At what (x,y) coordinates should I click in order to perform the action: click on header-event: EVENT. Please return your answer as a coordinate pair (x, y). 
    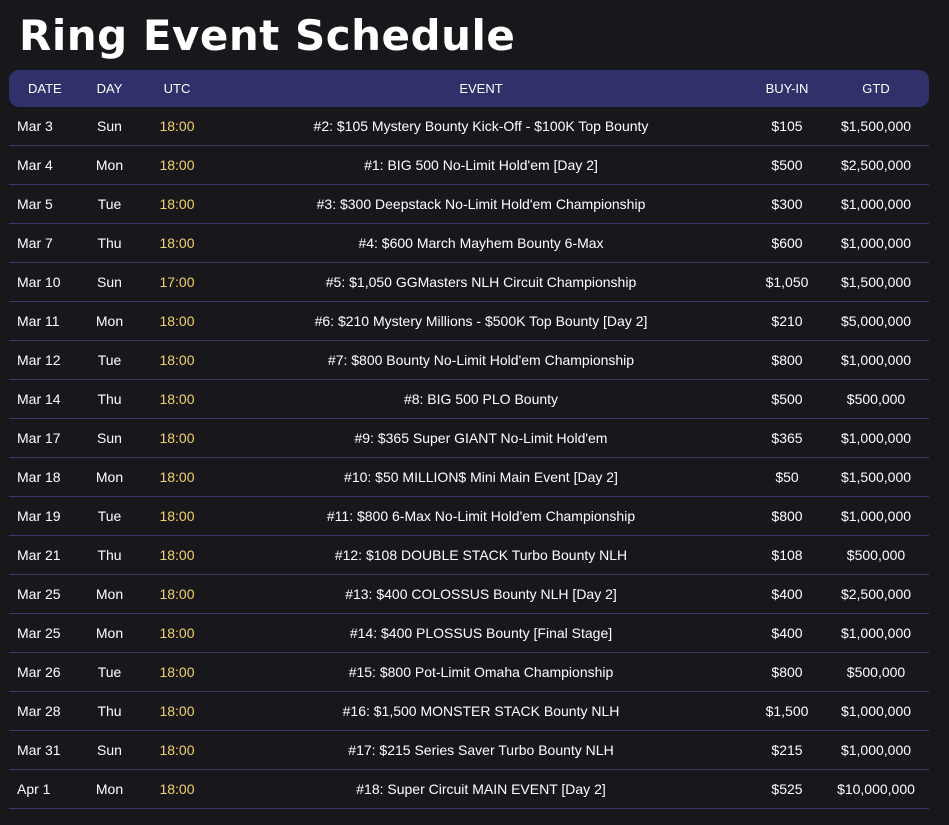
    Looking at the image, I should click on (481, 88).